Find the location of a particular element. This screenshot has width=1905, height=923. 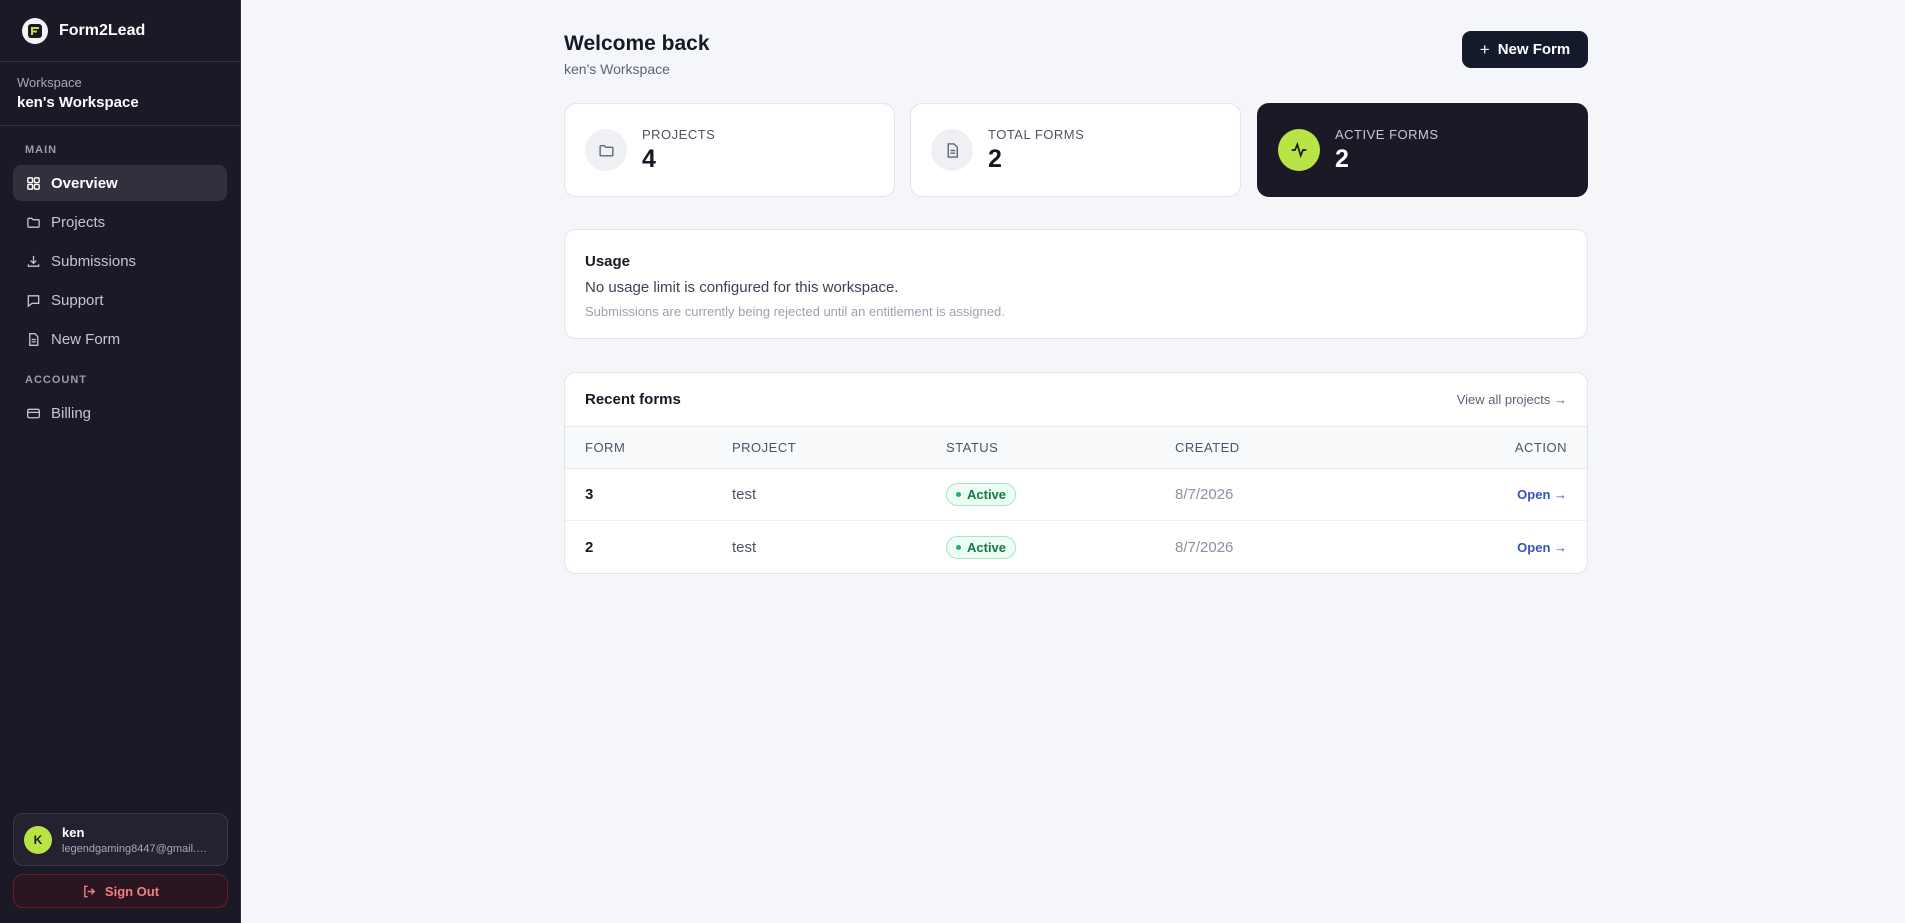

view-all-projects-link: View all projects → is located at coordinates (1512, 399).